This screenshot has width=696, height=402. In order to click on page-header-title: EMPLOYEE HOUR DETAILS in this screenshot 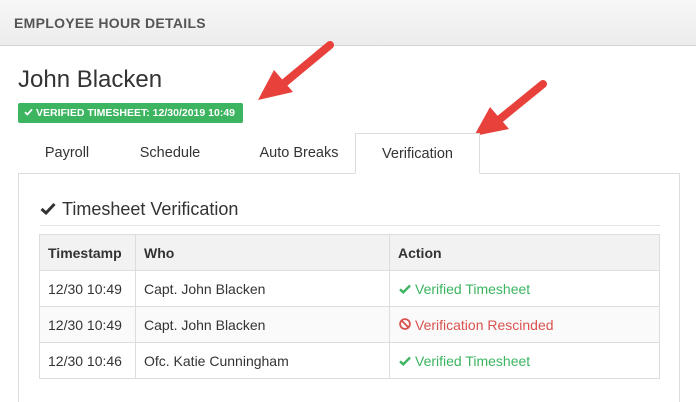, I will do `click(110, 23)`.